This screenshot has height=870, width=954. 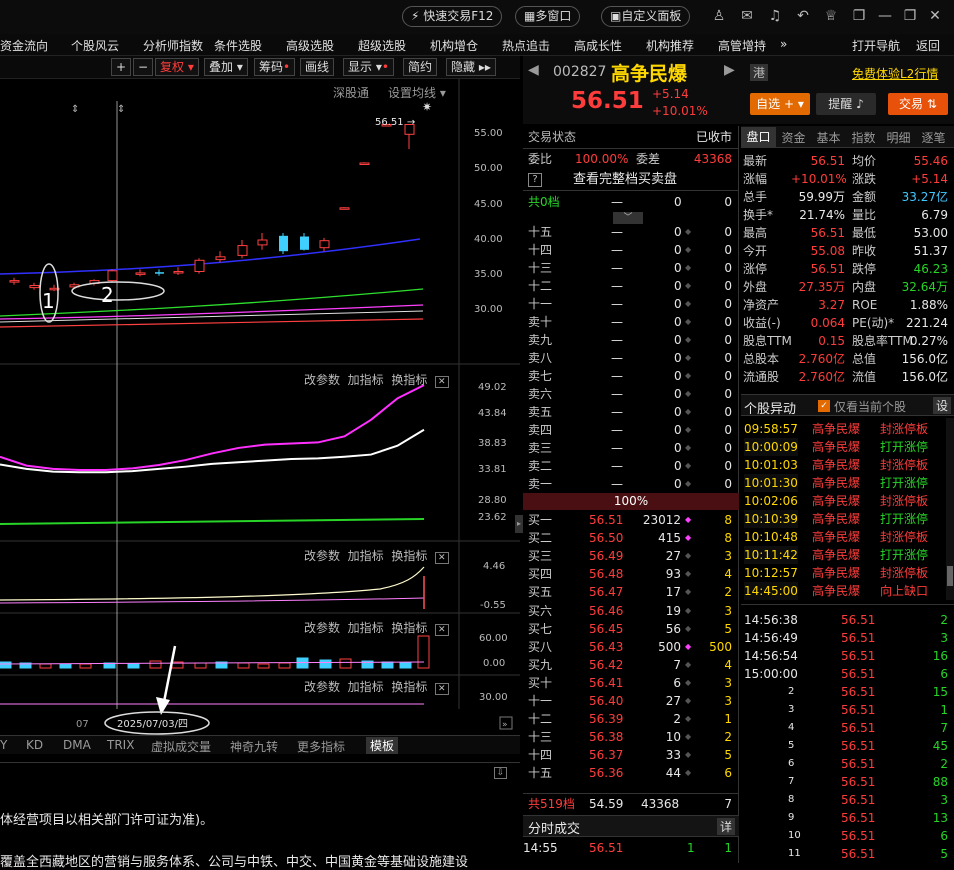 I want to click on yincang-button: 隐藏 ▸▸, so click(x=471, y=67).